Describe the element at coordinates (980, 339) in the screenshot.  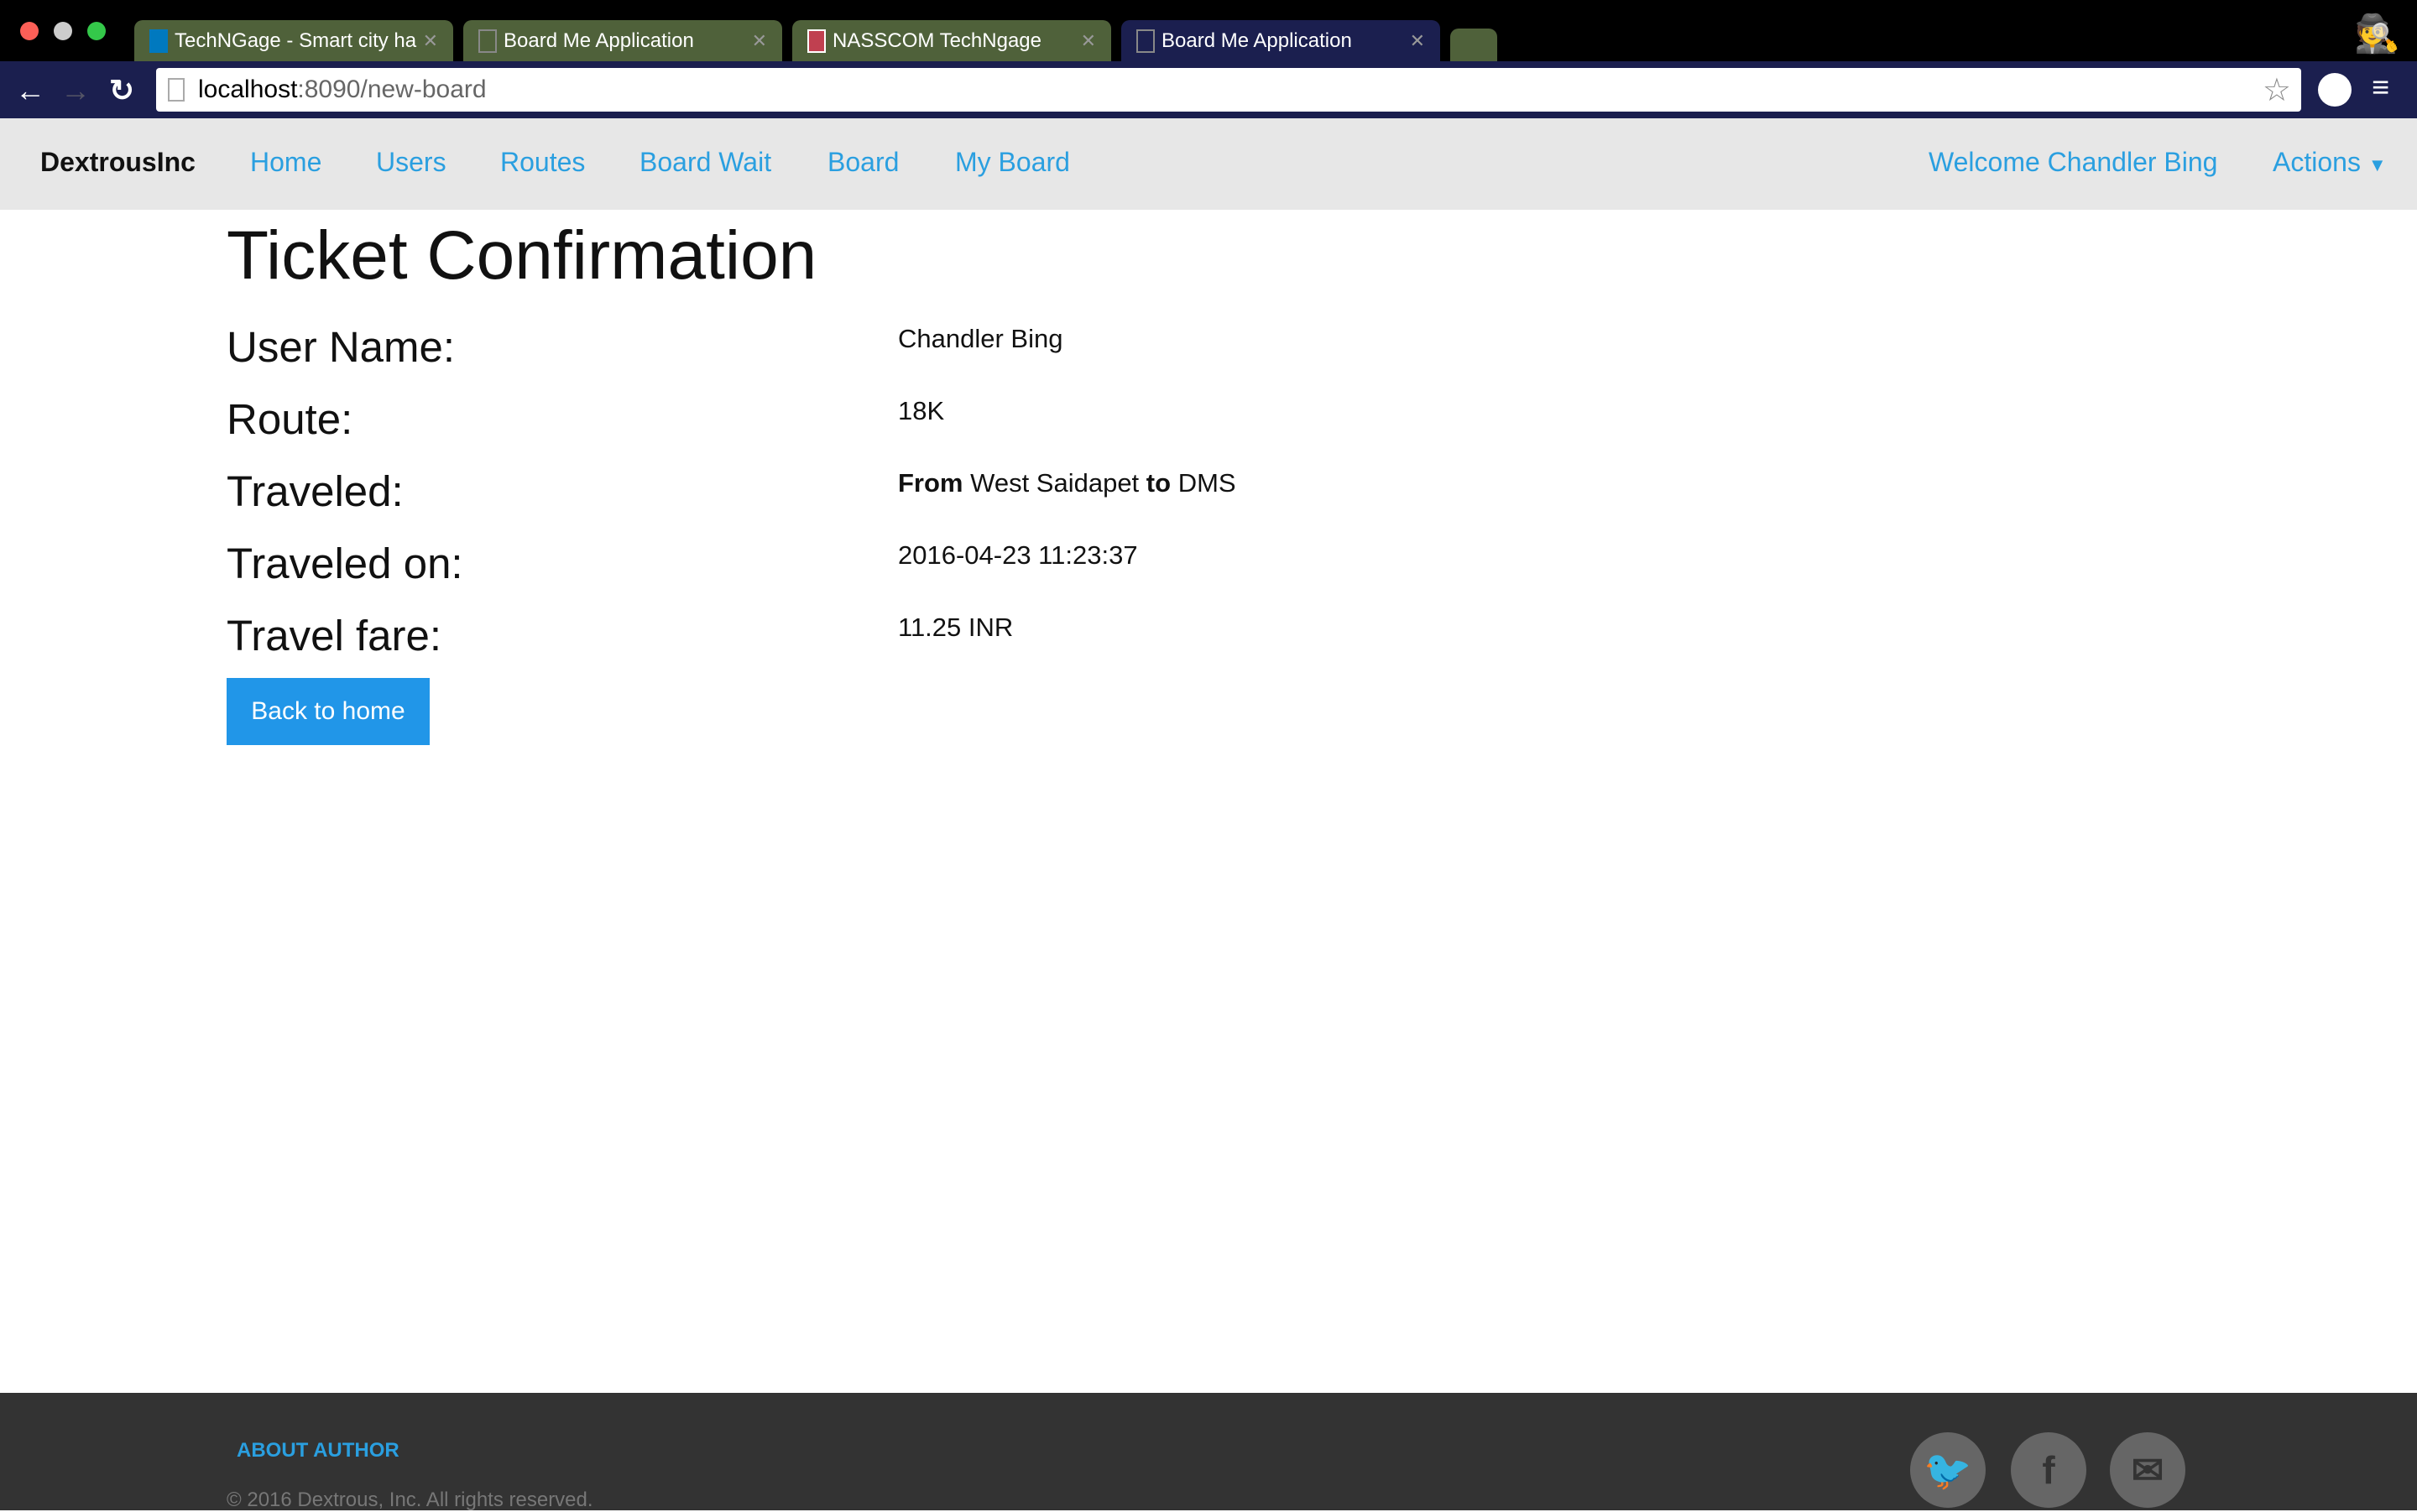
I see `user-name-value: Chandler Bing` at that location.